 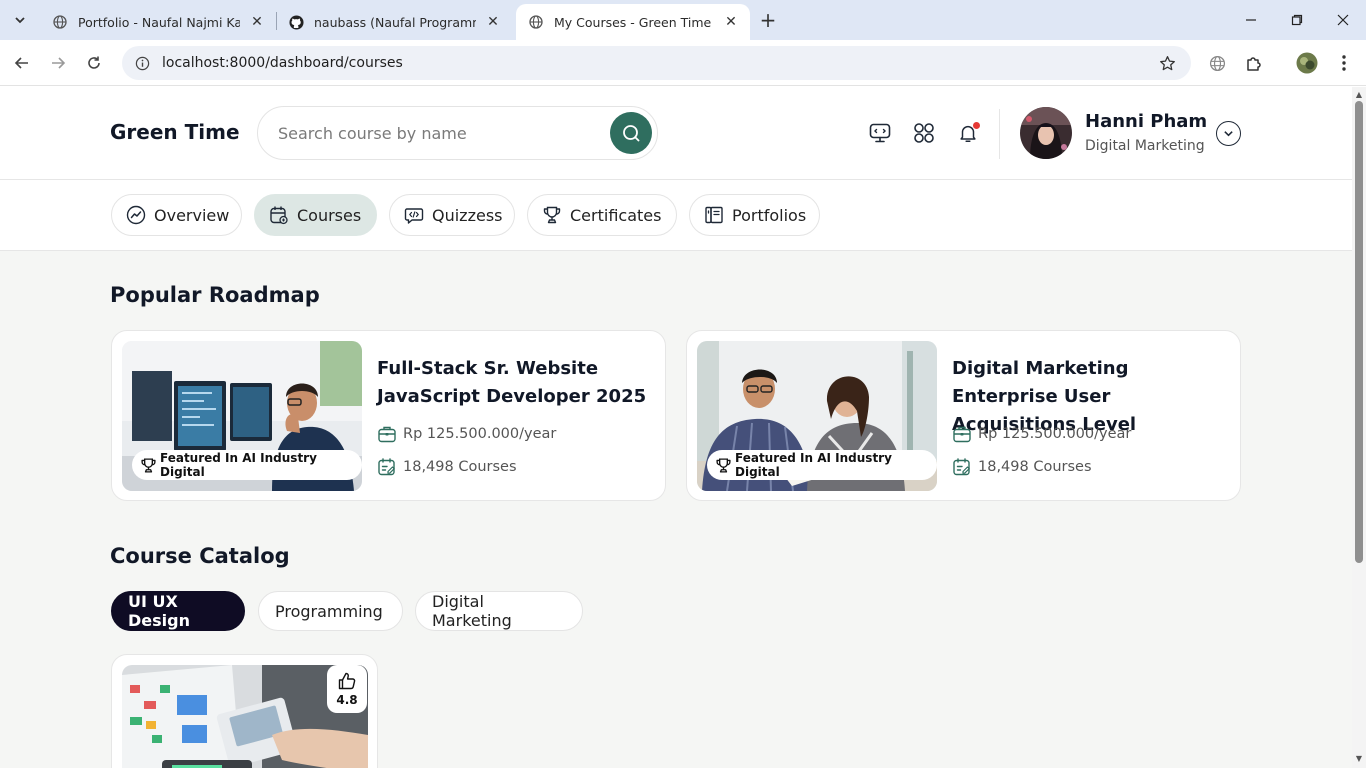 I want to click on back-button, so click(x=22, y=63).